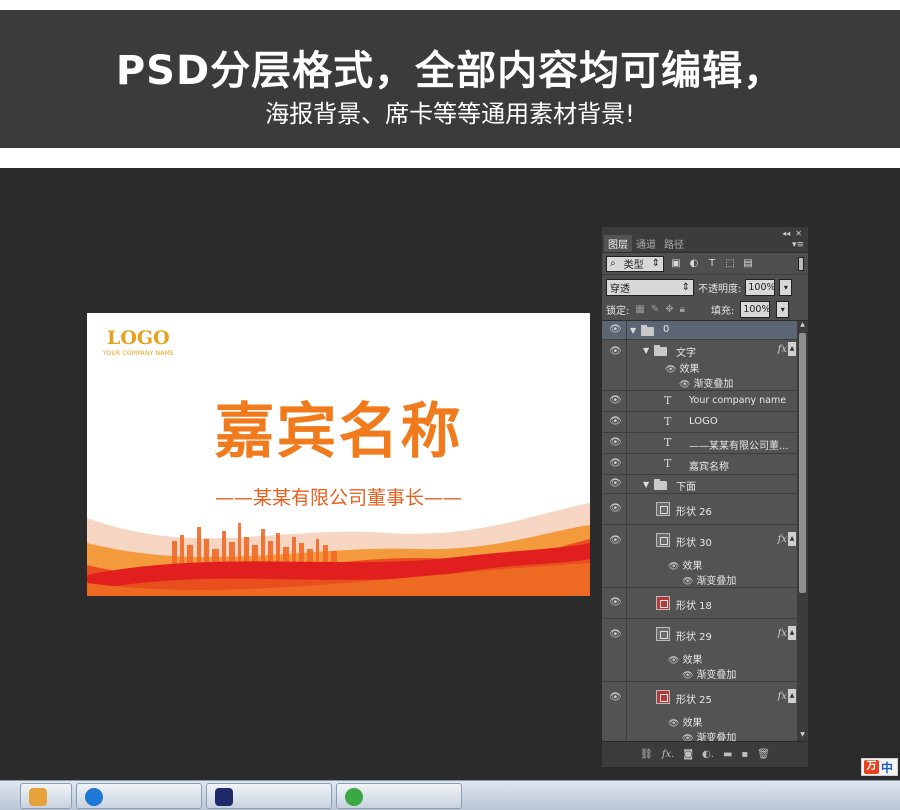 The width and height of the screenshot is (900, 810). Describe the element at coordinates (879, 767) in the screenshot. I see `ime-indicator: 万 中` at that location.